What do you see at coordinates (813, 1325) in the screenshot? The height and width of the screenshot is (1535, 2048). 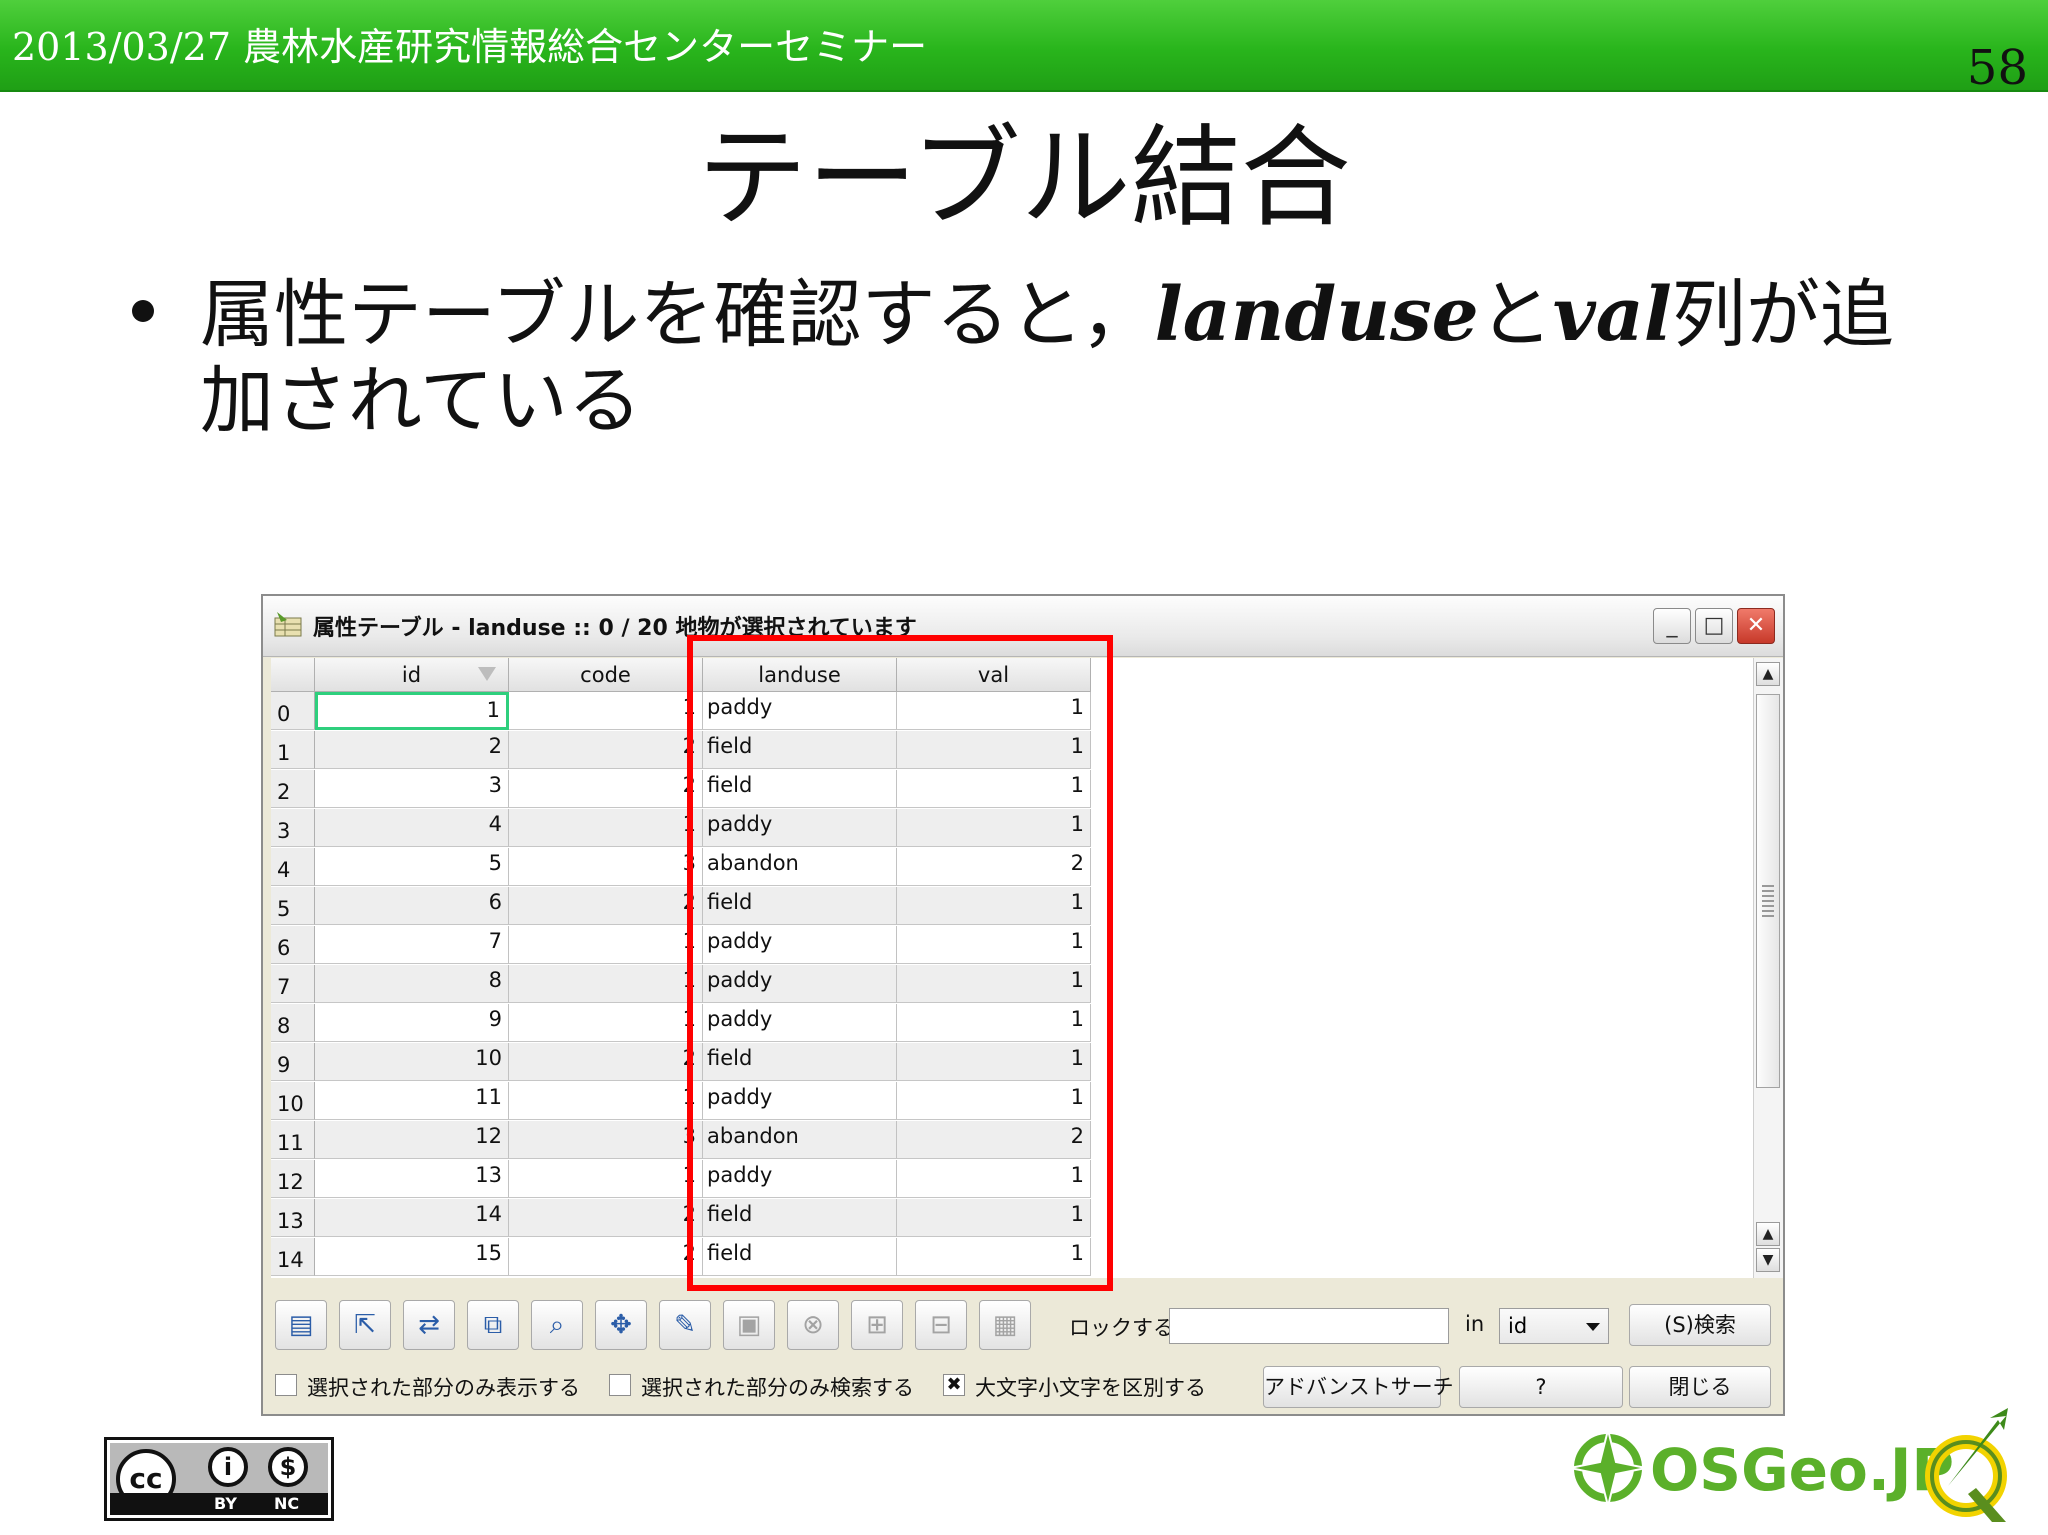 I see `delete-selected-icon: ⊗` at bounding box center [813, 1325].